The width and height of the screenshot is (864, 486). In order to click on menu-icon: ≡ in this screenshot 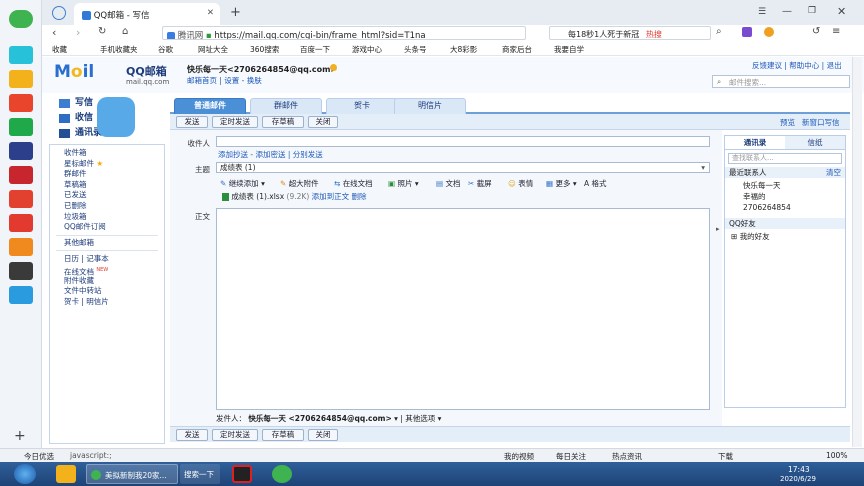, I will do `click(836, 31)`.